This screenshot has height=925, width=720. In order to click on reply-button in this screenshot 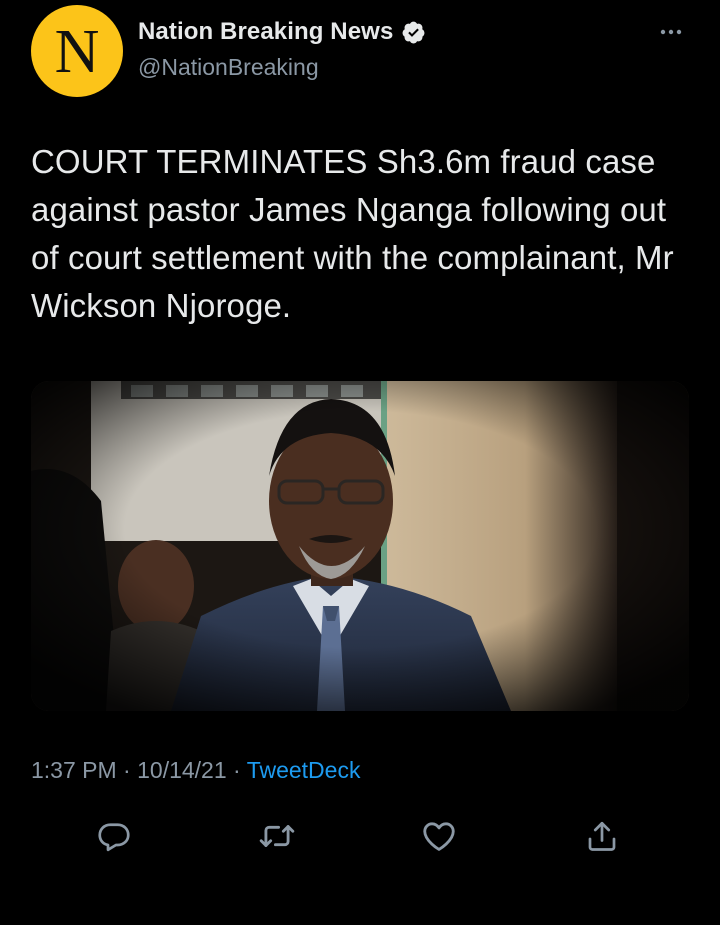, I will do `click(114, 836)`.